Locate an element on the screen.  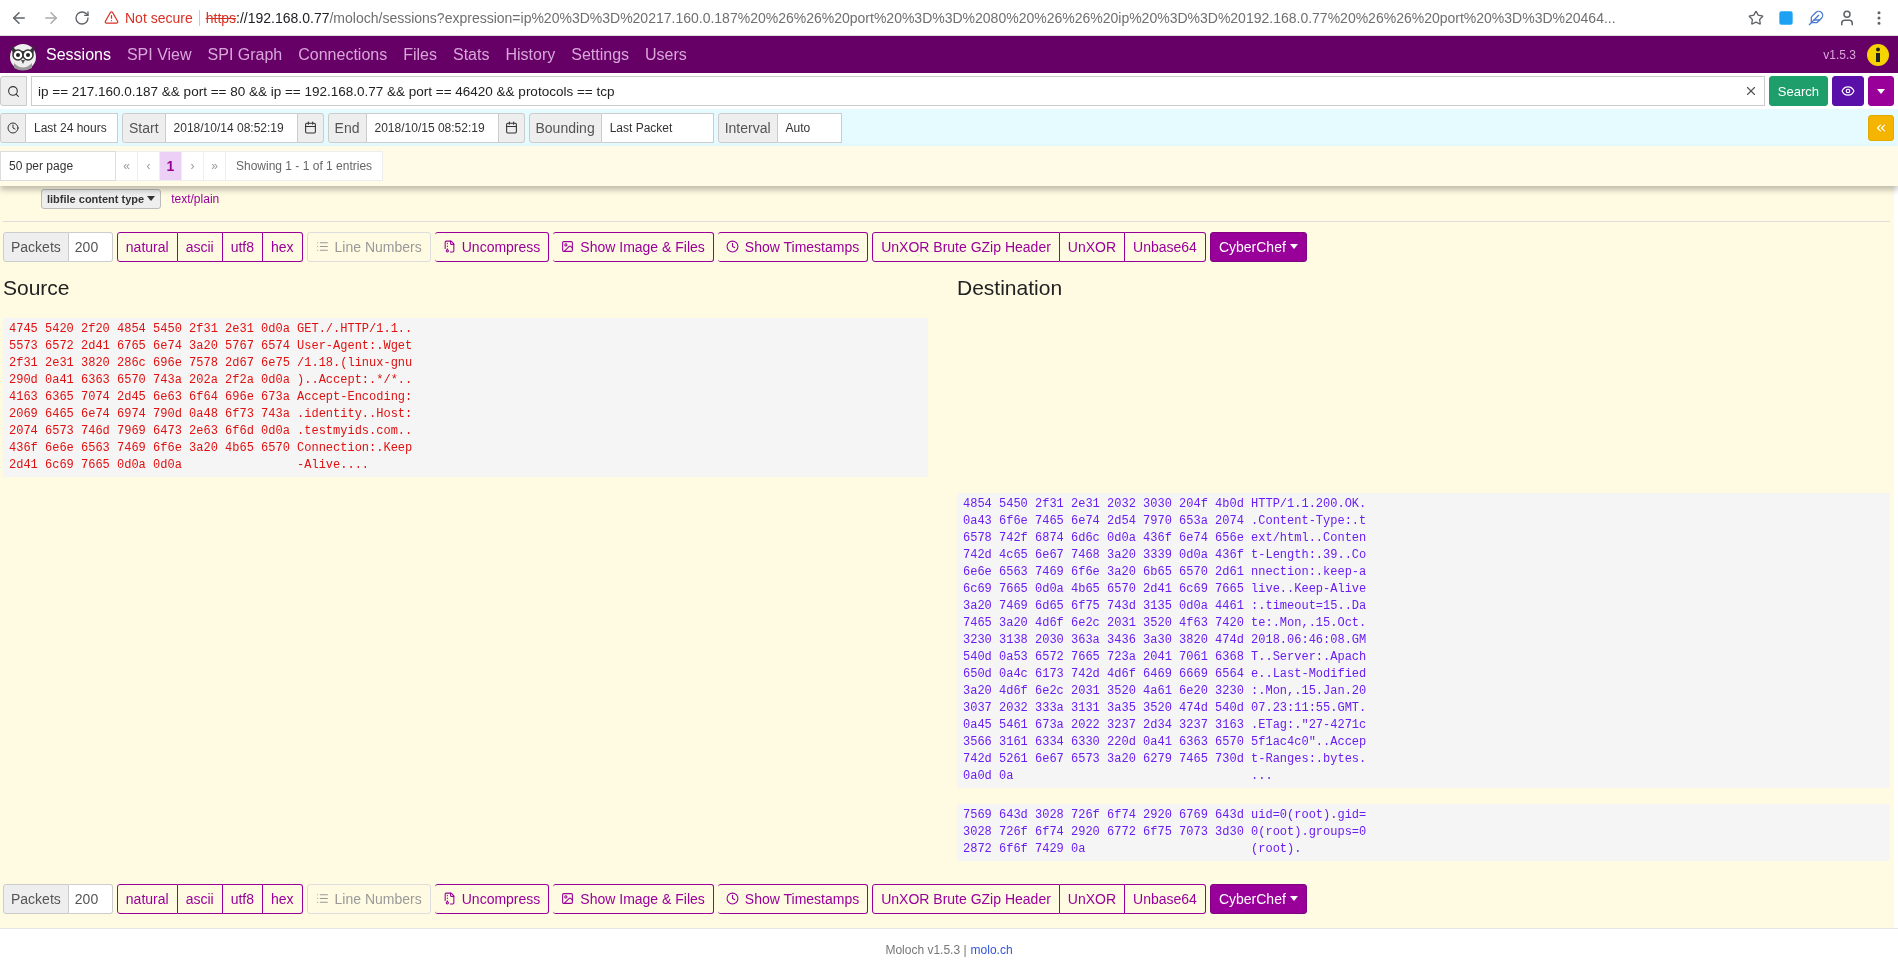
hex-bytes: 3230 3138 2030 363a 3436 3a30 3820 474d is located at coordinates (1104, 640).